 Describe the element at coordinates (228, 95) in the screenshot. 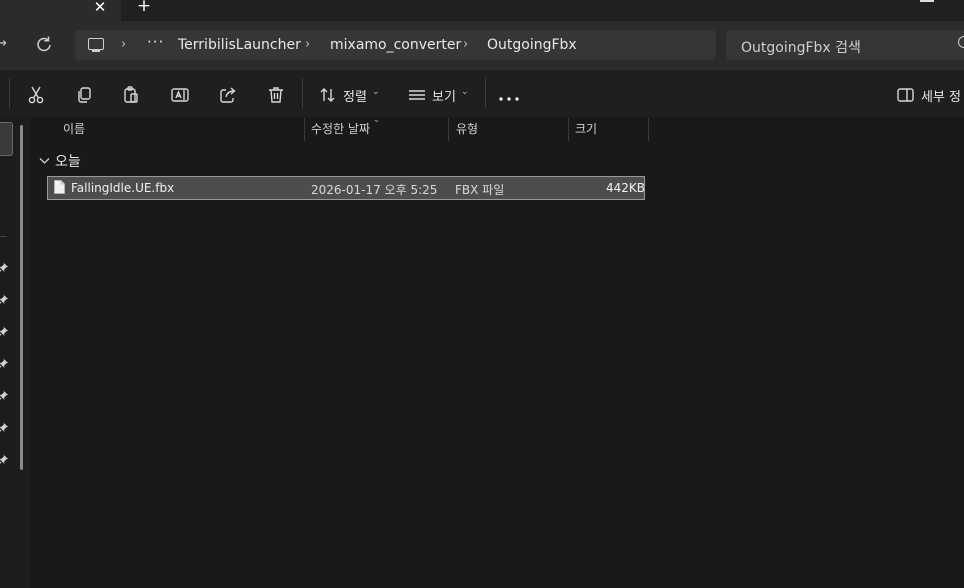

I see `share-icon` at that location.